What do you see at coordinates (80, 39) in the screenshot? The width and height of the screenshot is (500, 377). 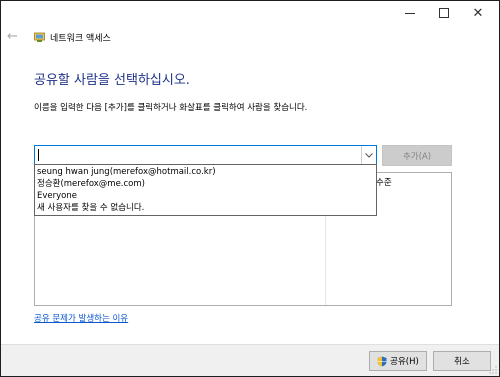 I see `window-title: 네트워크 액세스` at bounding box center [80, 39].